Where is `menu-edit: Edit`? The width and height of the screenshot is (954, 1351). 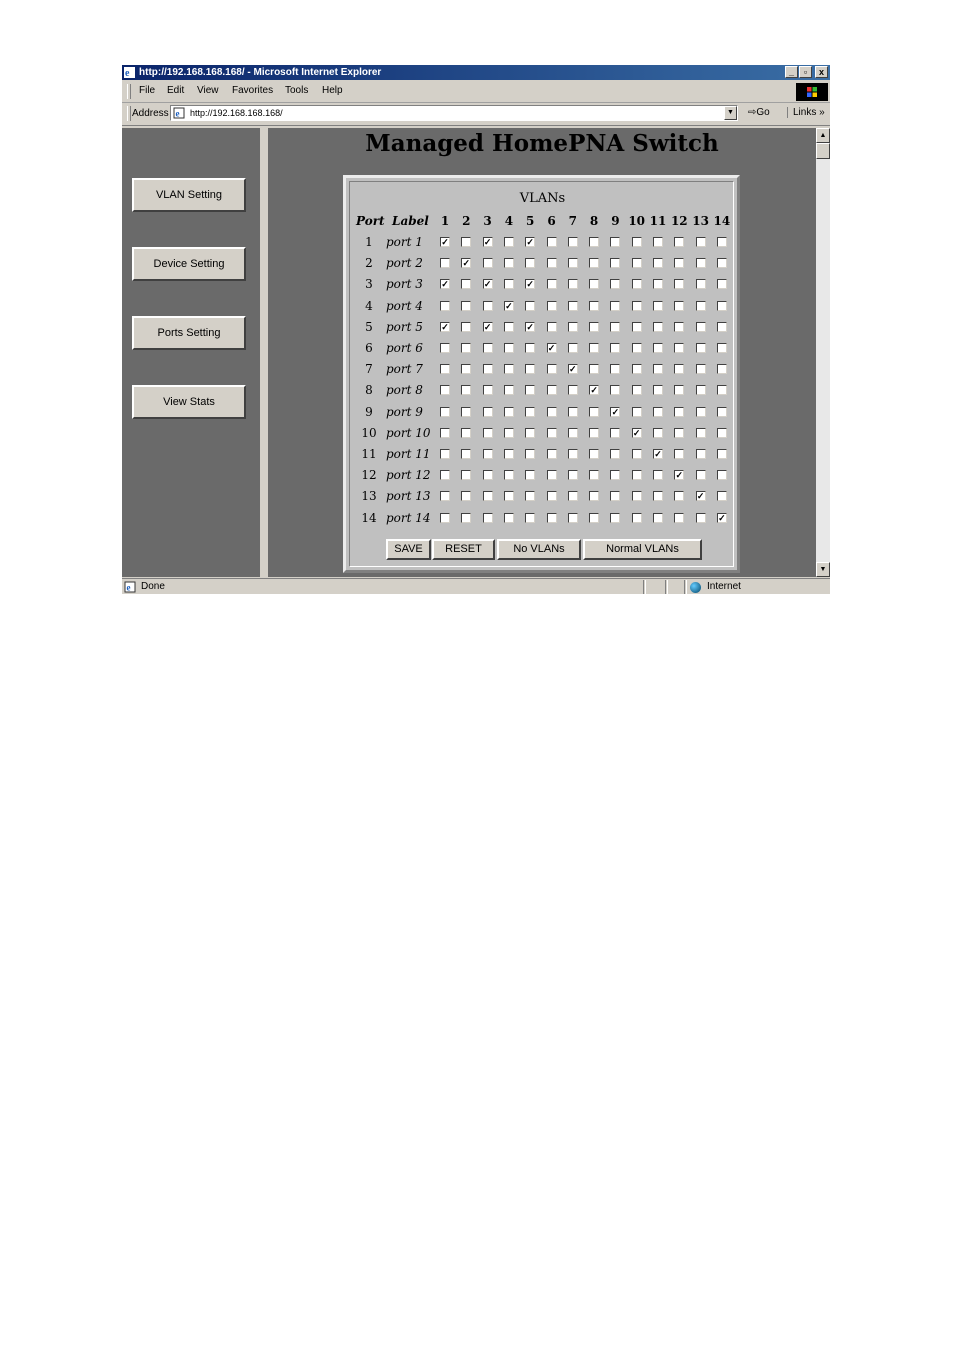
menu-edit: Edit is located at coordinates (175, 90).